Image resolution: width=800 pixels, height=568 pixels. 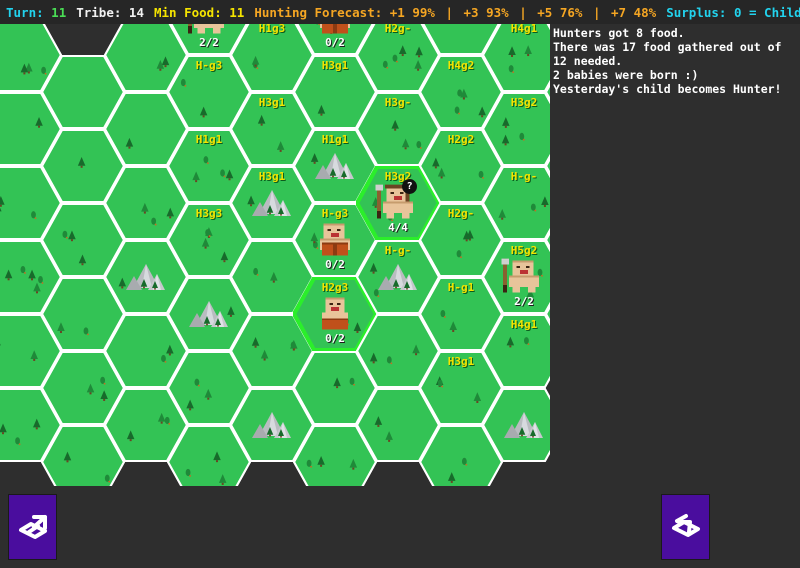 I want to click on tribe-stat: Tribe: 14, so click(x=110, y=12).